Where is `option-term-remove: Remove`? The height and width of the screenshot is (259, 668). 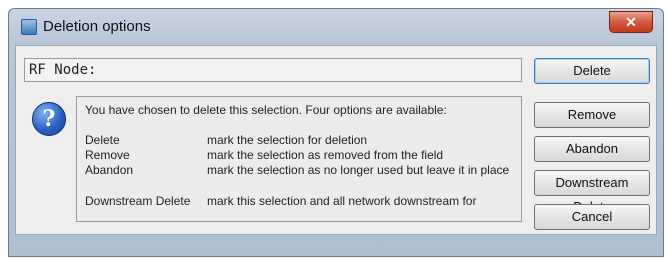 option-term-remove: Remove is located at coordinates (107, 155).